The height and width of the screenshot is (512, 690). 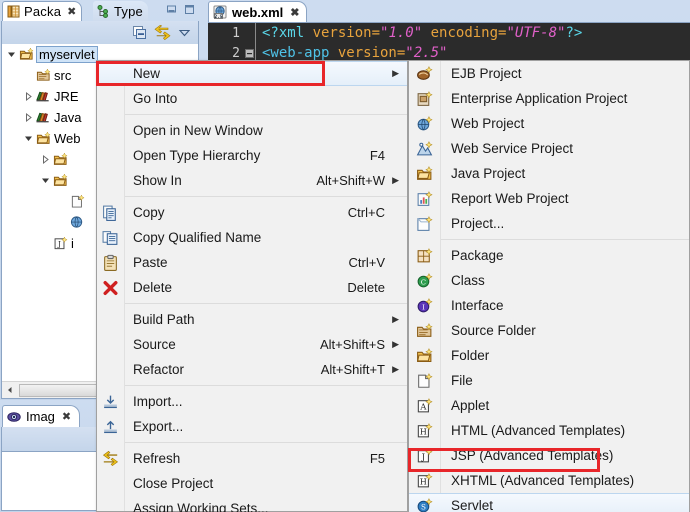 I want to click on code-token: "1.0", so click(x=401, y=33).